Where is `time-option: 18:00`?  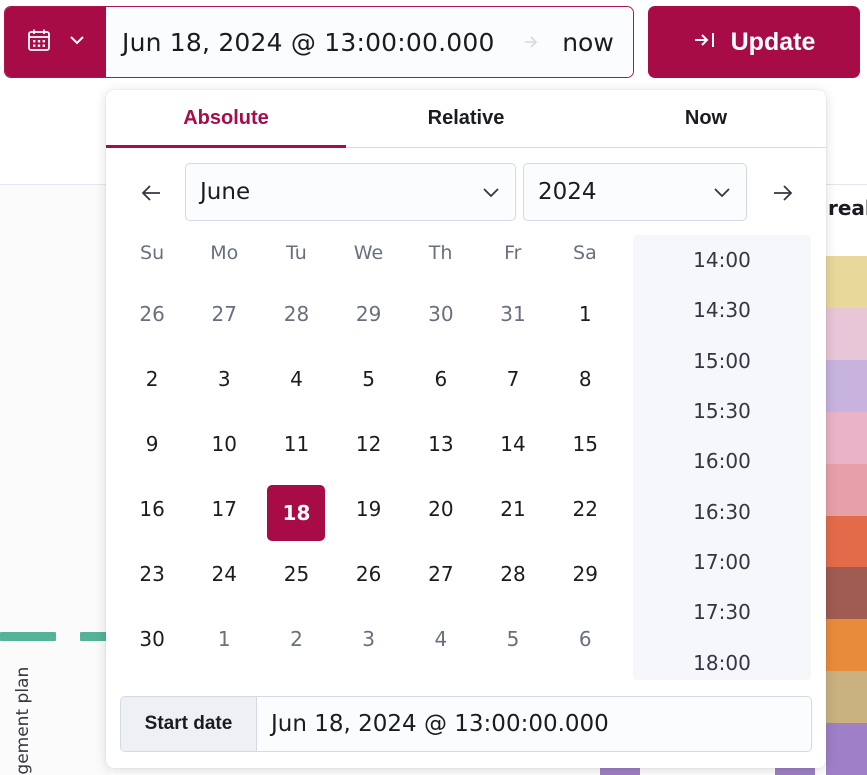 time-option: 18:00 is located at coordinates (722, 658).